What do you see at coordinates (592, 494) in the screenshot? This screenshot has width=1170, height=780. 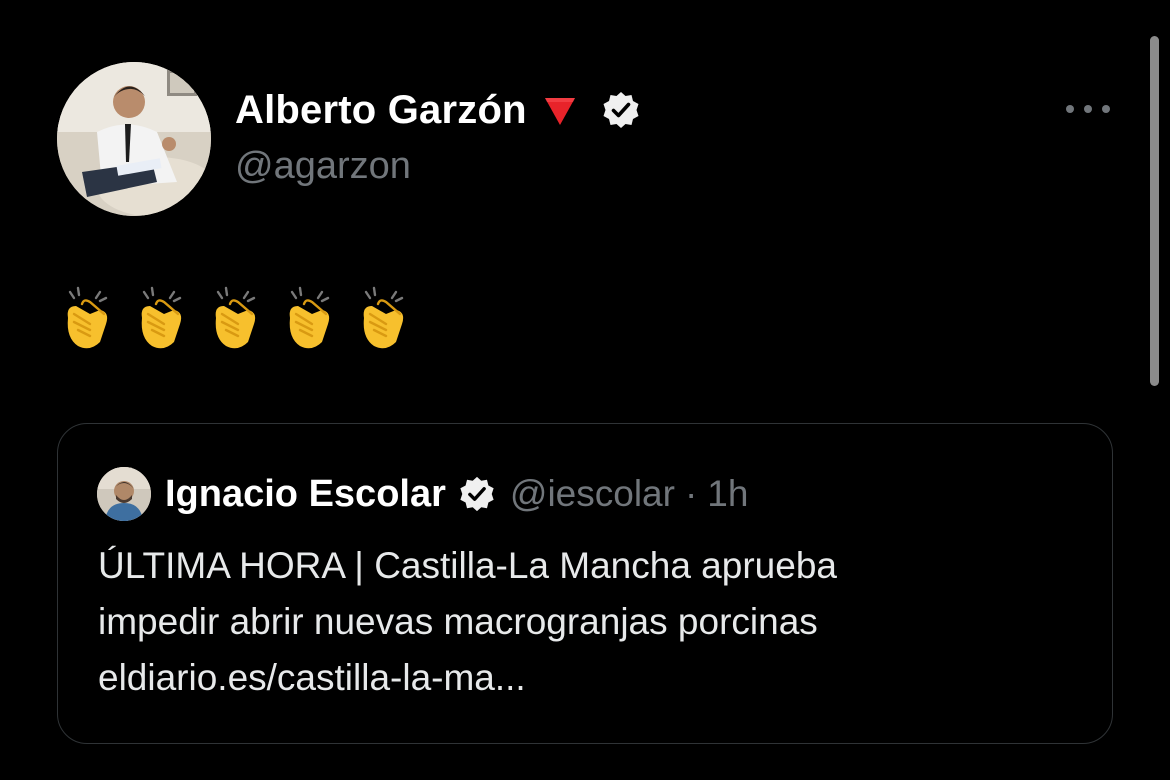 I see `quoted-author-handle: @iescolar` at bounding box center [592, 494].